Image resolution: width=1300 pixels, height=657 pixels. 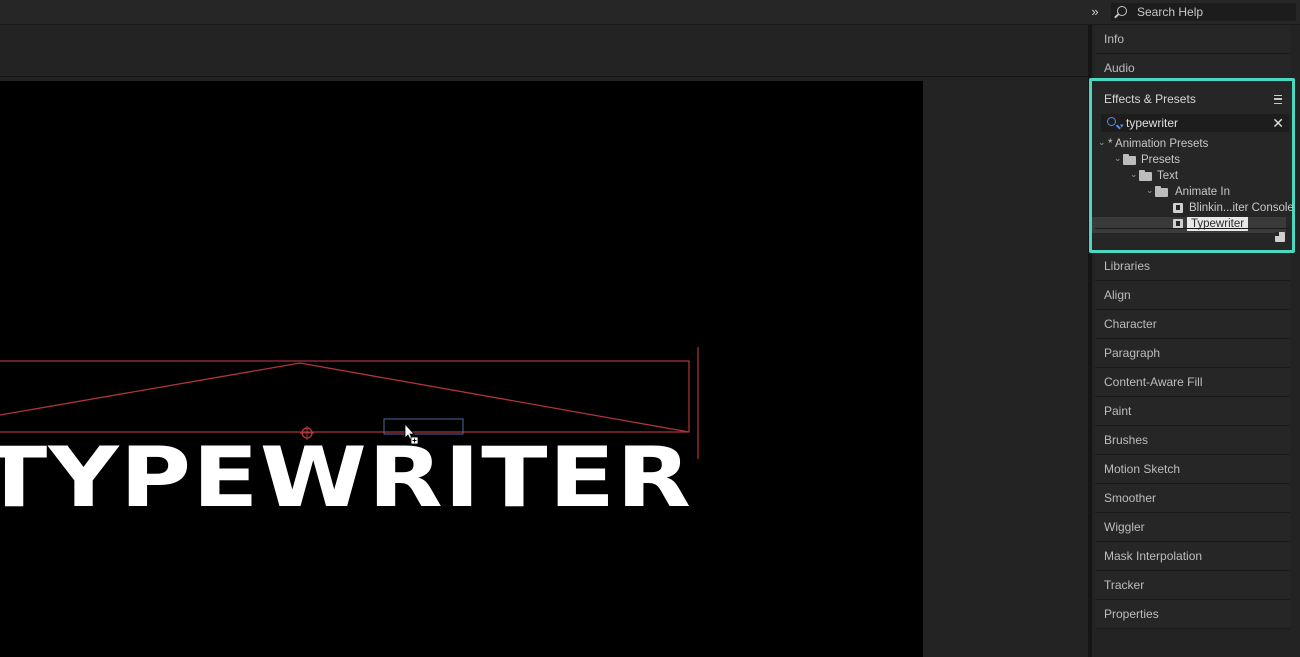 I want to click on search-help-input, so click(x=1212, y=12).